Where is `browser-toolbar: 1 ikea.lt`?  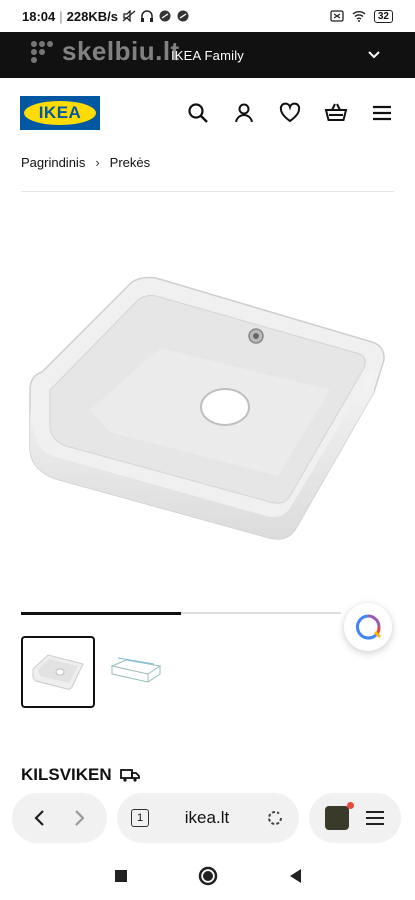 browser-toolbar: 1 ikea.lt is located at coordinates (207, 818).